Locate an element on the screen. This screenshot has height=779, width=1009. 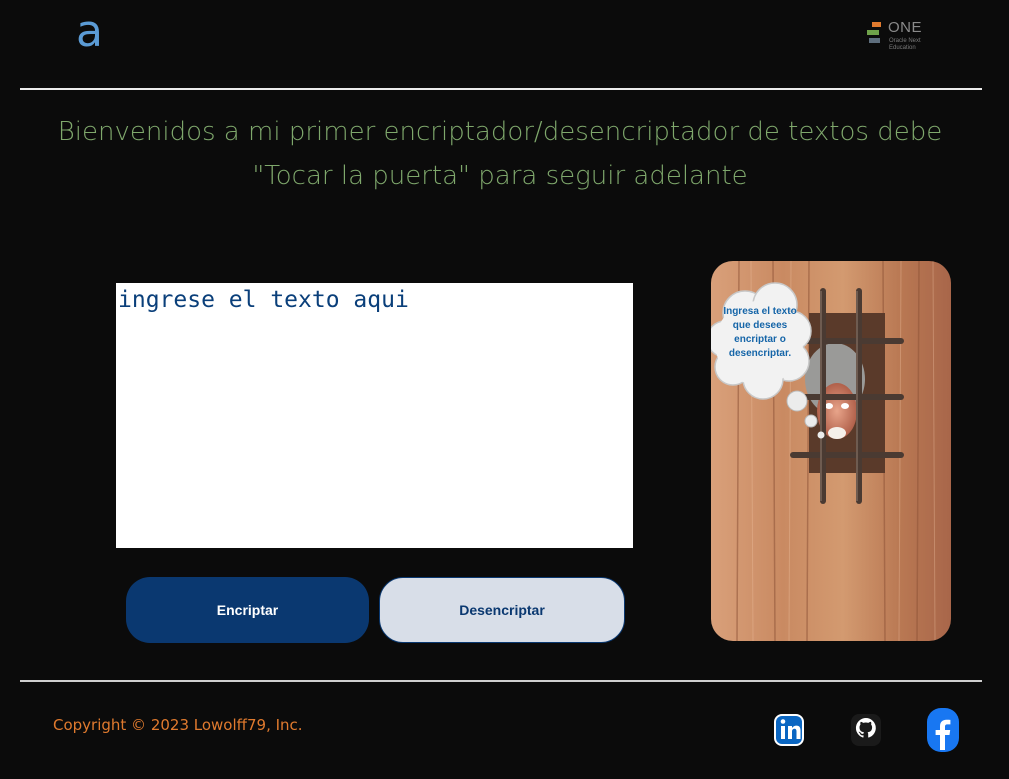
one-logo-subtitle: Oracle Next Education is located at coordinates (905, 44).